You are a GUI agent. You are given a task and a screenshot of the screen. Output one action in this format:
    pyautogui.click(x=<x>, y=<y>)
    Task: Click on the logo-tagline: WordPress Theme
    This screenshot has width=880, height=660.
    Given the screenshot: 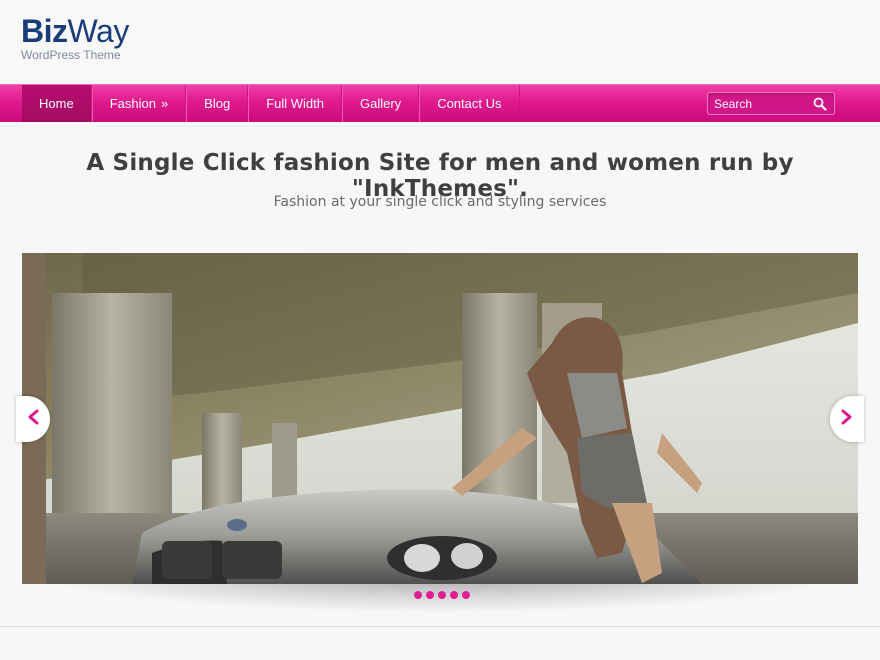 What is the action you would take?
    pyautogui.click(x=71, y=55)
    